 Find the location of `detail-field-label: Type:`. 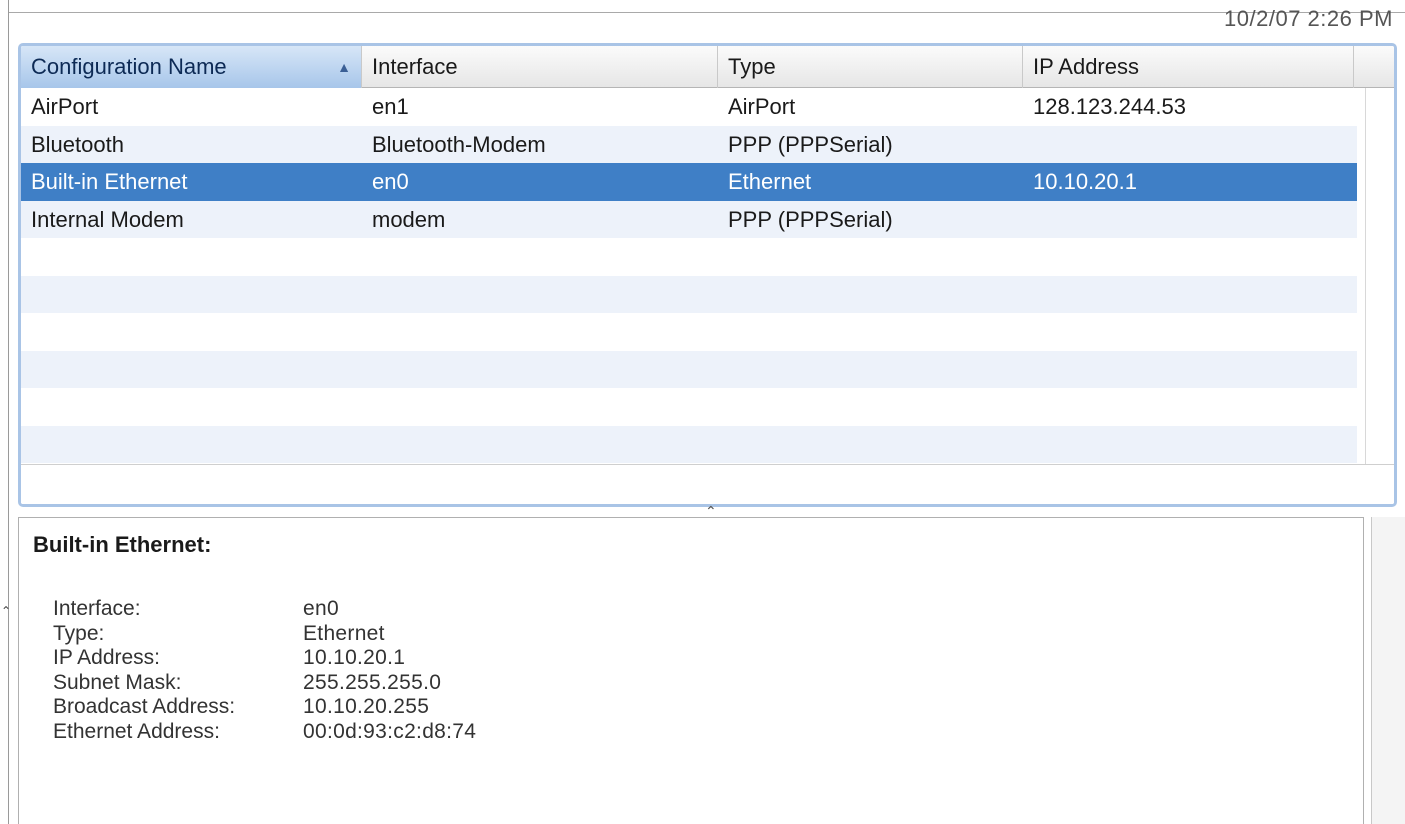

detail-field-label: Type: is located at coordinates (79, 633).